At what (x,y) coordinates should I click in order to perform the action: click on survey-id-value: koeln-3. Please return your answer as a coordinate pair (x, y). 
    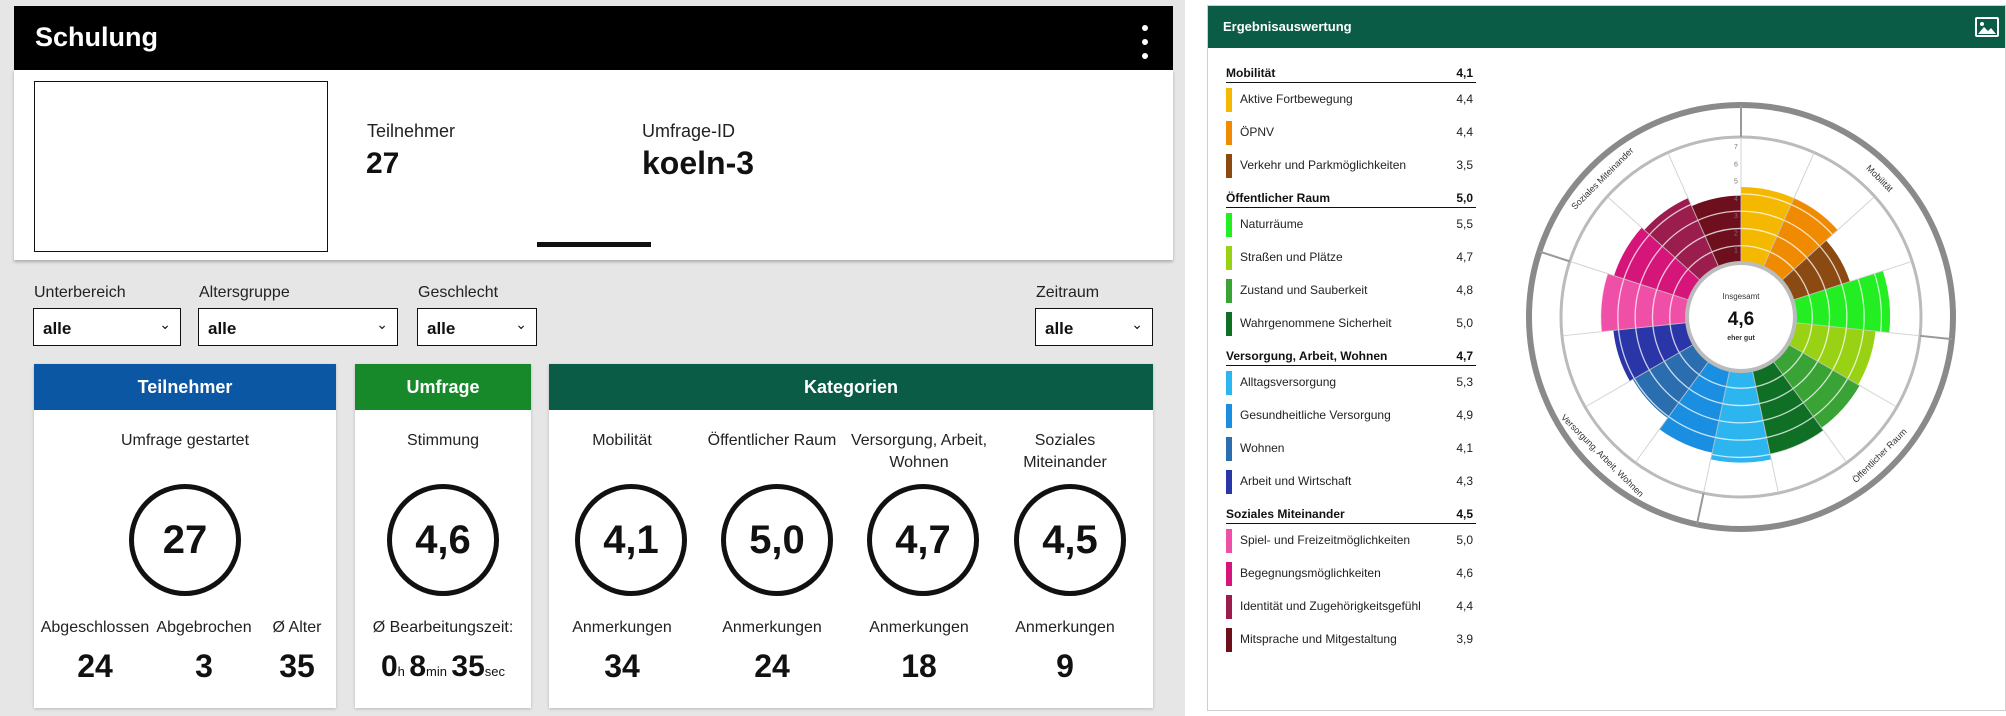
    Looking at the image, I should click on (698, 163).